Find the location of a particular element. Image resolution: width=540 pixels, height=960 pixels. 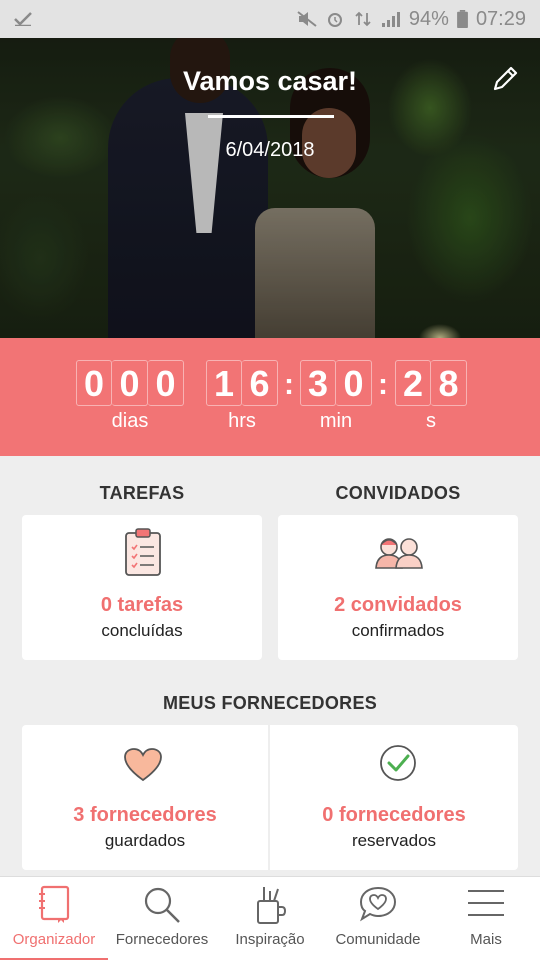

clock: 07:29 is located at coordinates (500, 18).